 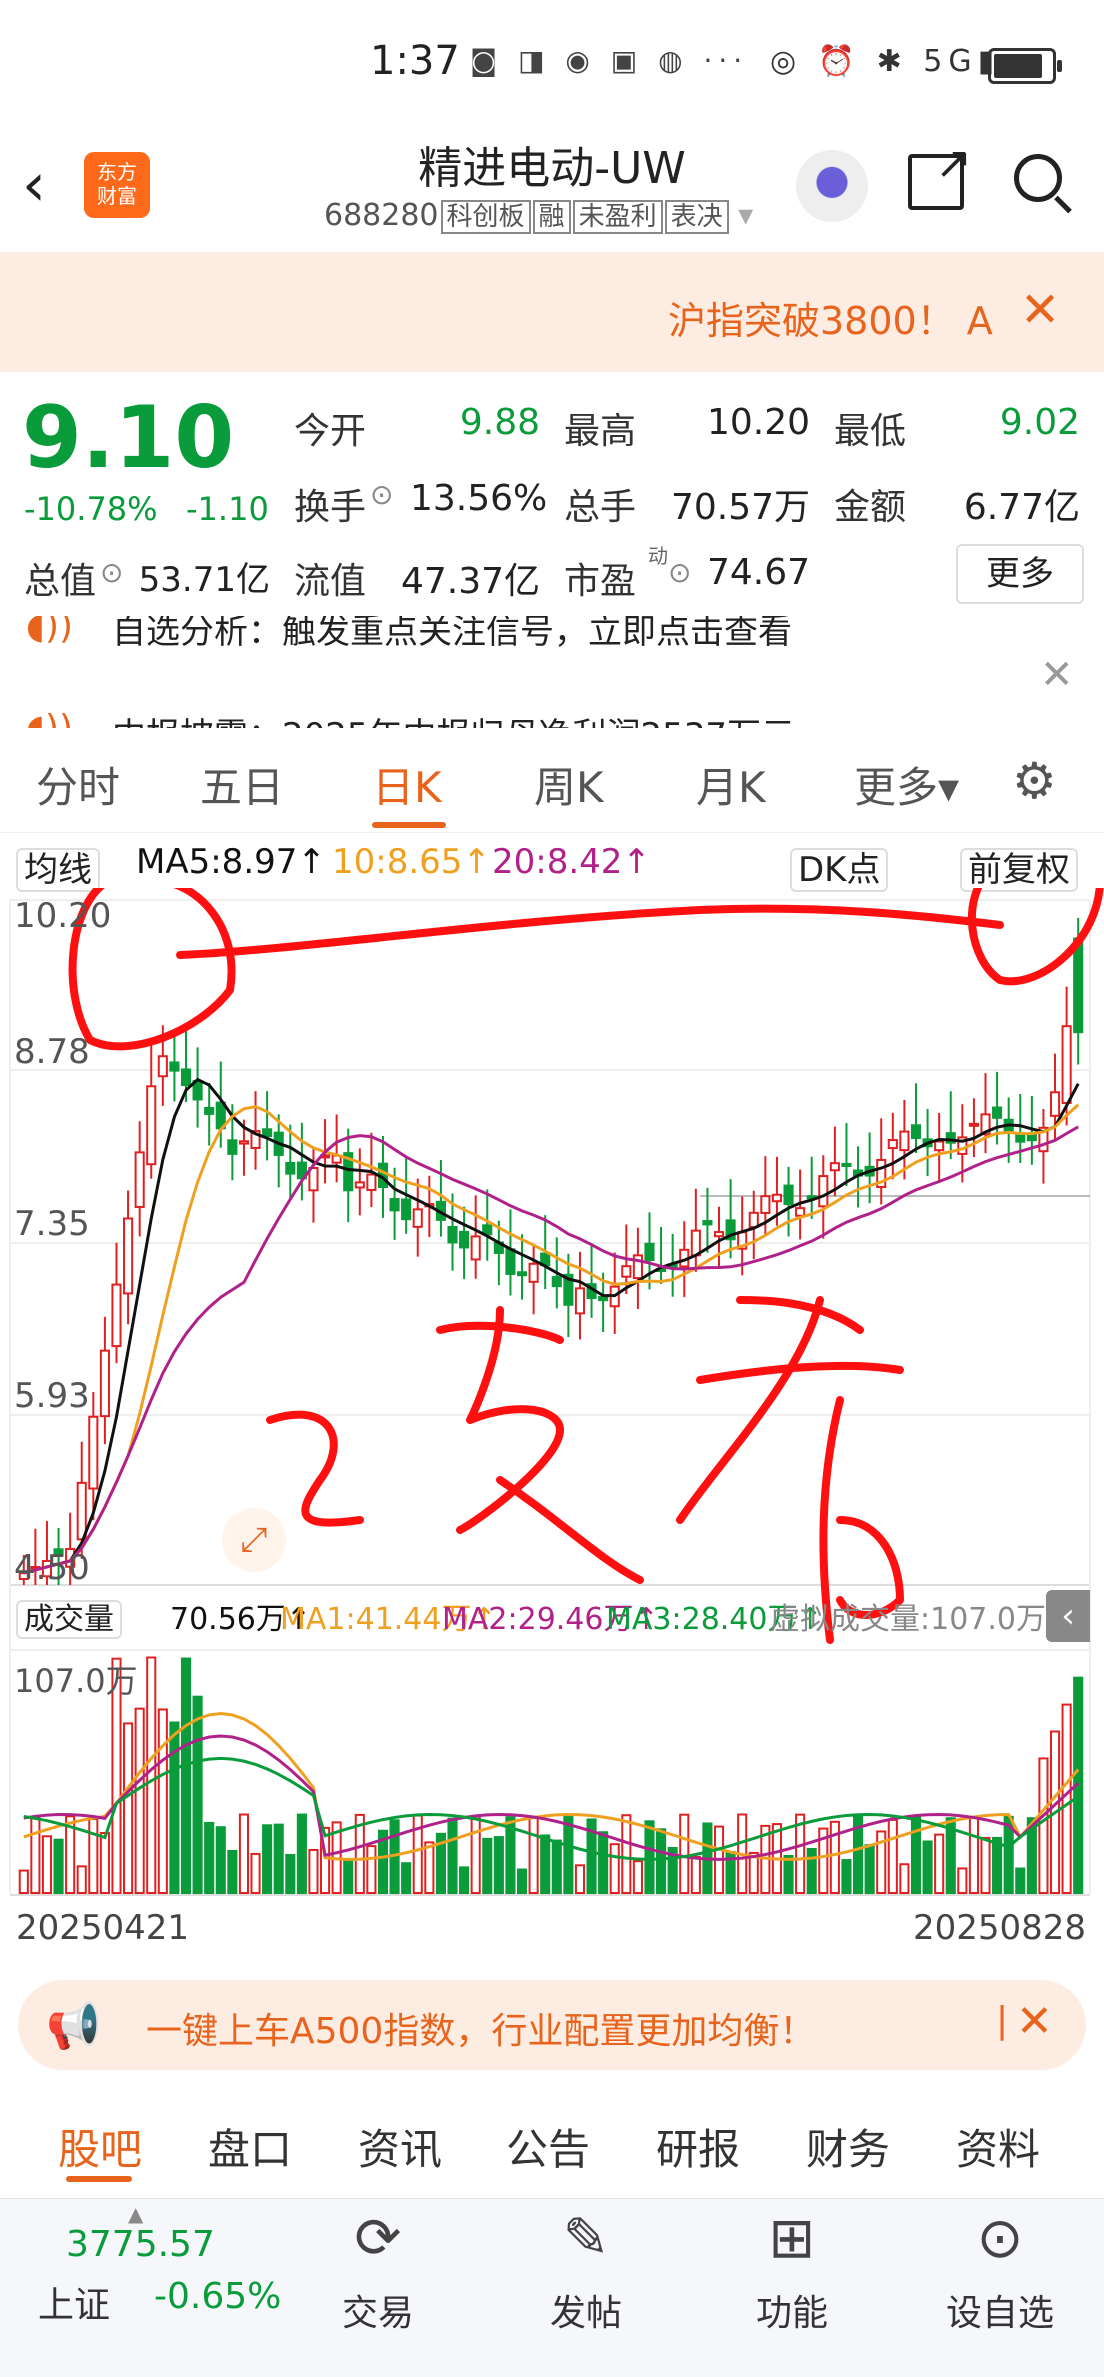 I want to click on post-button: 发帖, so click(x=586, y=2310).